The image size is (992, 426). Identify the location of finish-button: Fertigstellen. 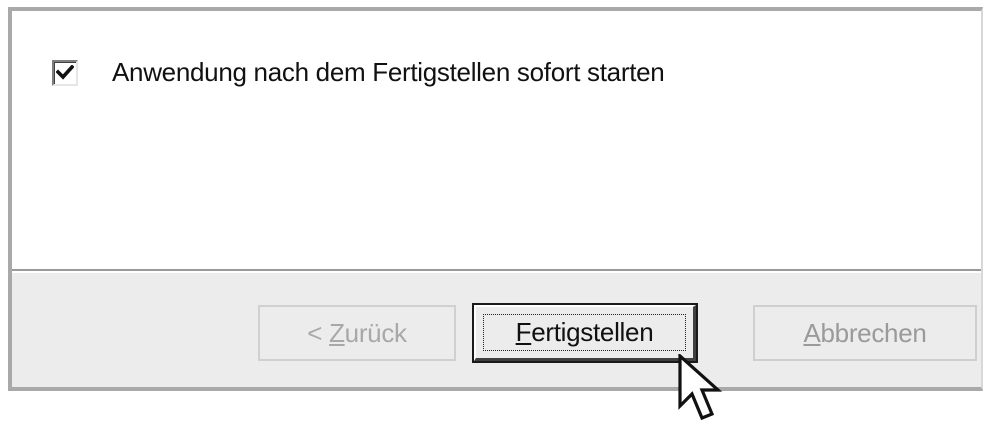
(585, 333).